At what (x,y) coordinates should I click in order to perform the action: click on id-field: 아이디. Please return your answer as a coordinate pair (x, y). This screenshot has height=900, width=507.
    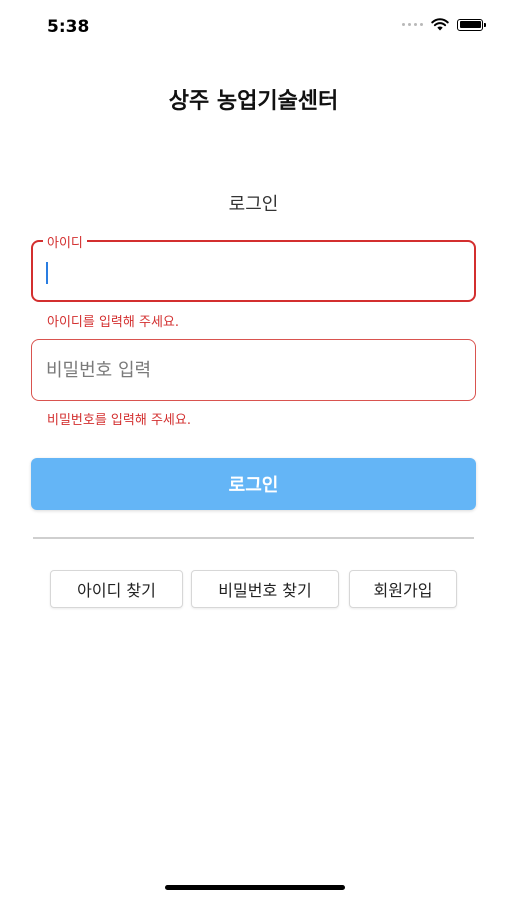
    Looking at the image, I should click on (253, 267).